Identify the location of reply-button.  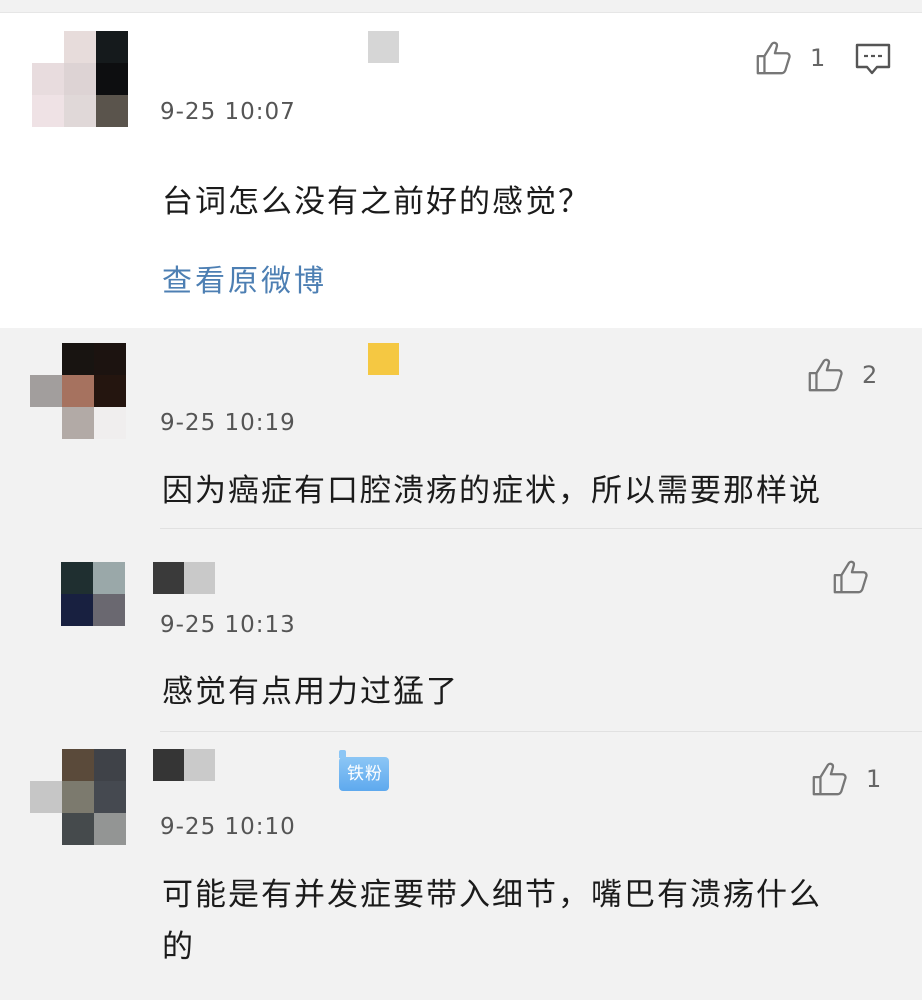
(873, 62).